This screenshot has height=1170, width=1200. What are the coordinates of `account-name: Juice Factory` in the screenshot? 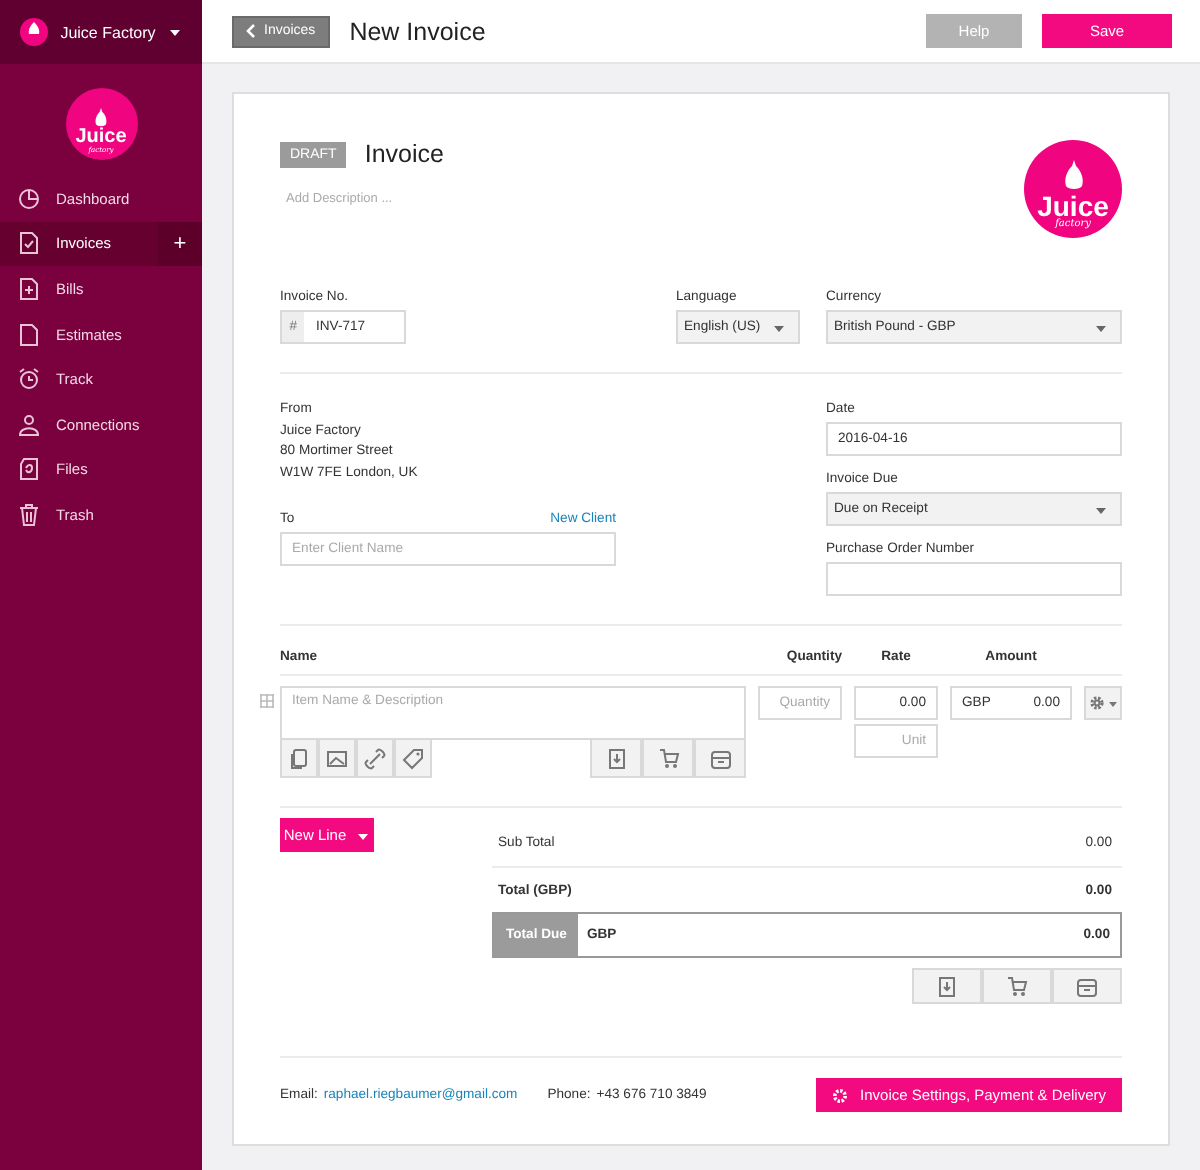 It's located at (108, 32).